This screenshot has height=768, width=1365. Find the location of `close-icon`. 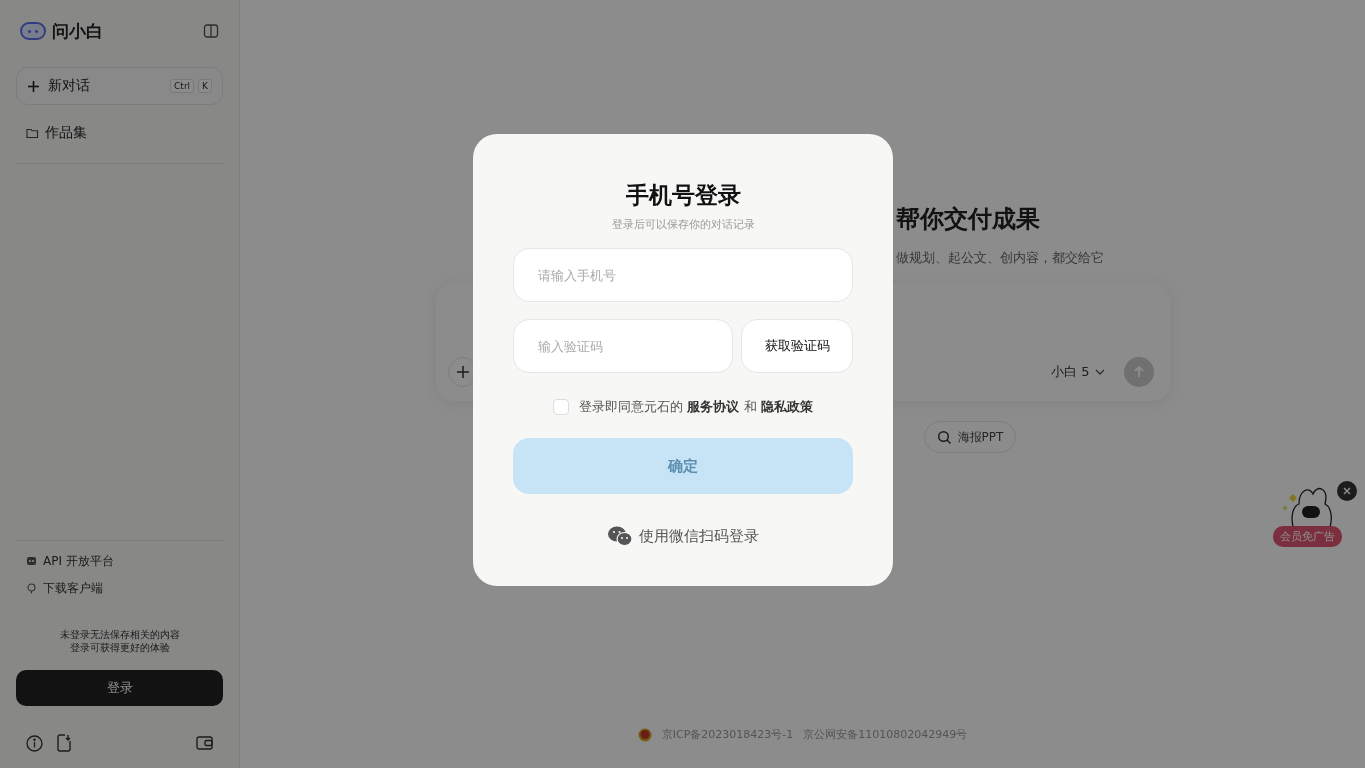

close-icon is located at coordinates (1347, 491).